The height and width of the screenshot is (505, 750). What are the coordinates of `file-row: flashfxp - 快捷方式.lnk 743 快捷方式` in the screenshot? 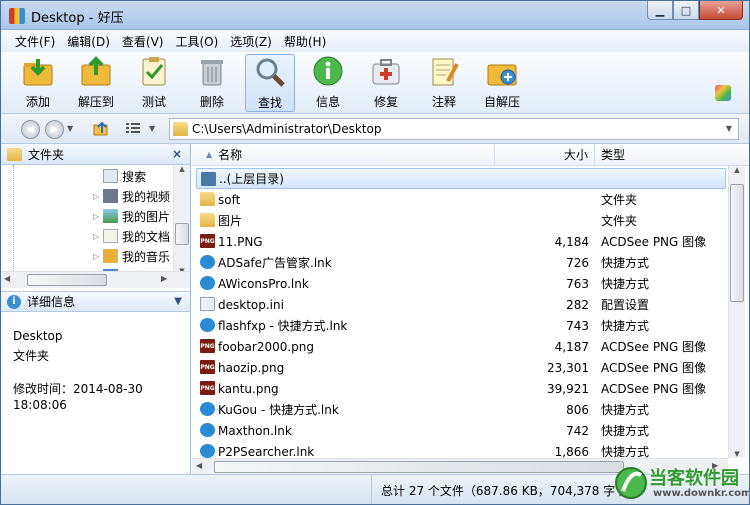 It's located at (461, 325).